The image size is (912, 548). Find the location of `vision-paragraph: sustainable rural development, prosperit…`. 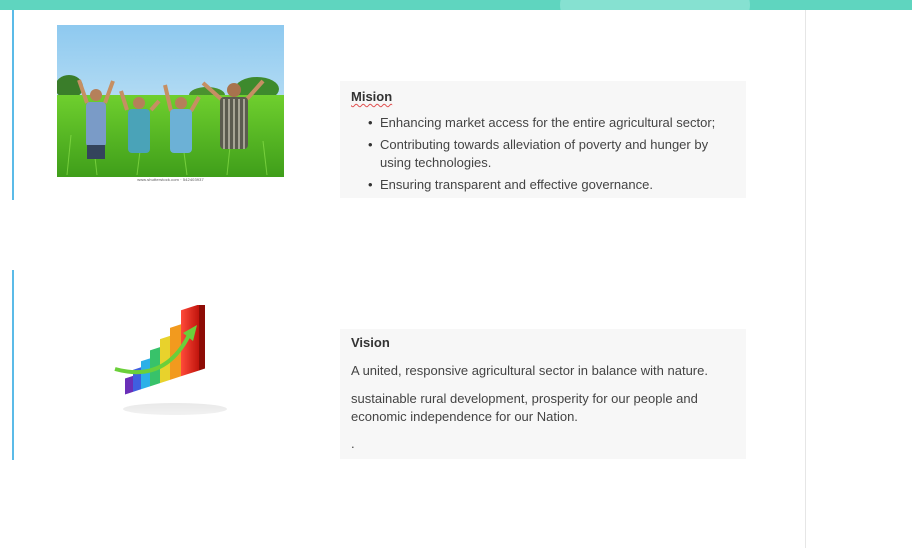

vision-paragraph: sustainable rural development, prosperit… is located at coordinates (524, 407).